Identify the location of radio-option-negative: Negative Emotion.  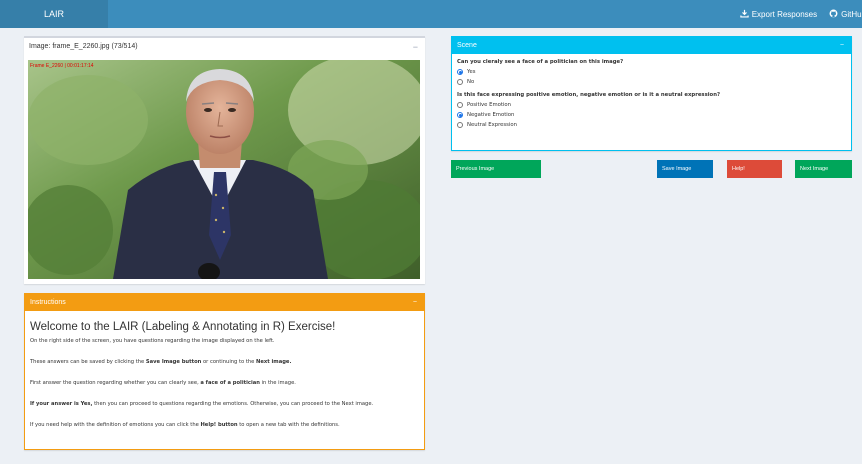
(651, 114).